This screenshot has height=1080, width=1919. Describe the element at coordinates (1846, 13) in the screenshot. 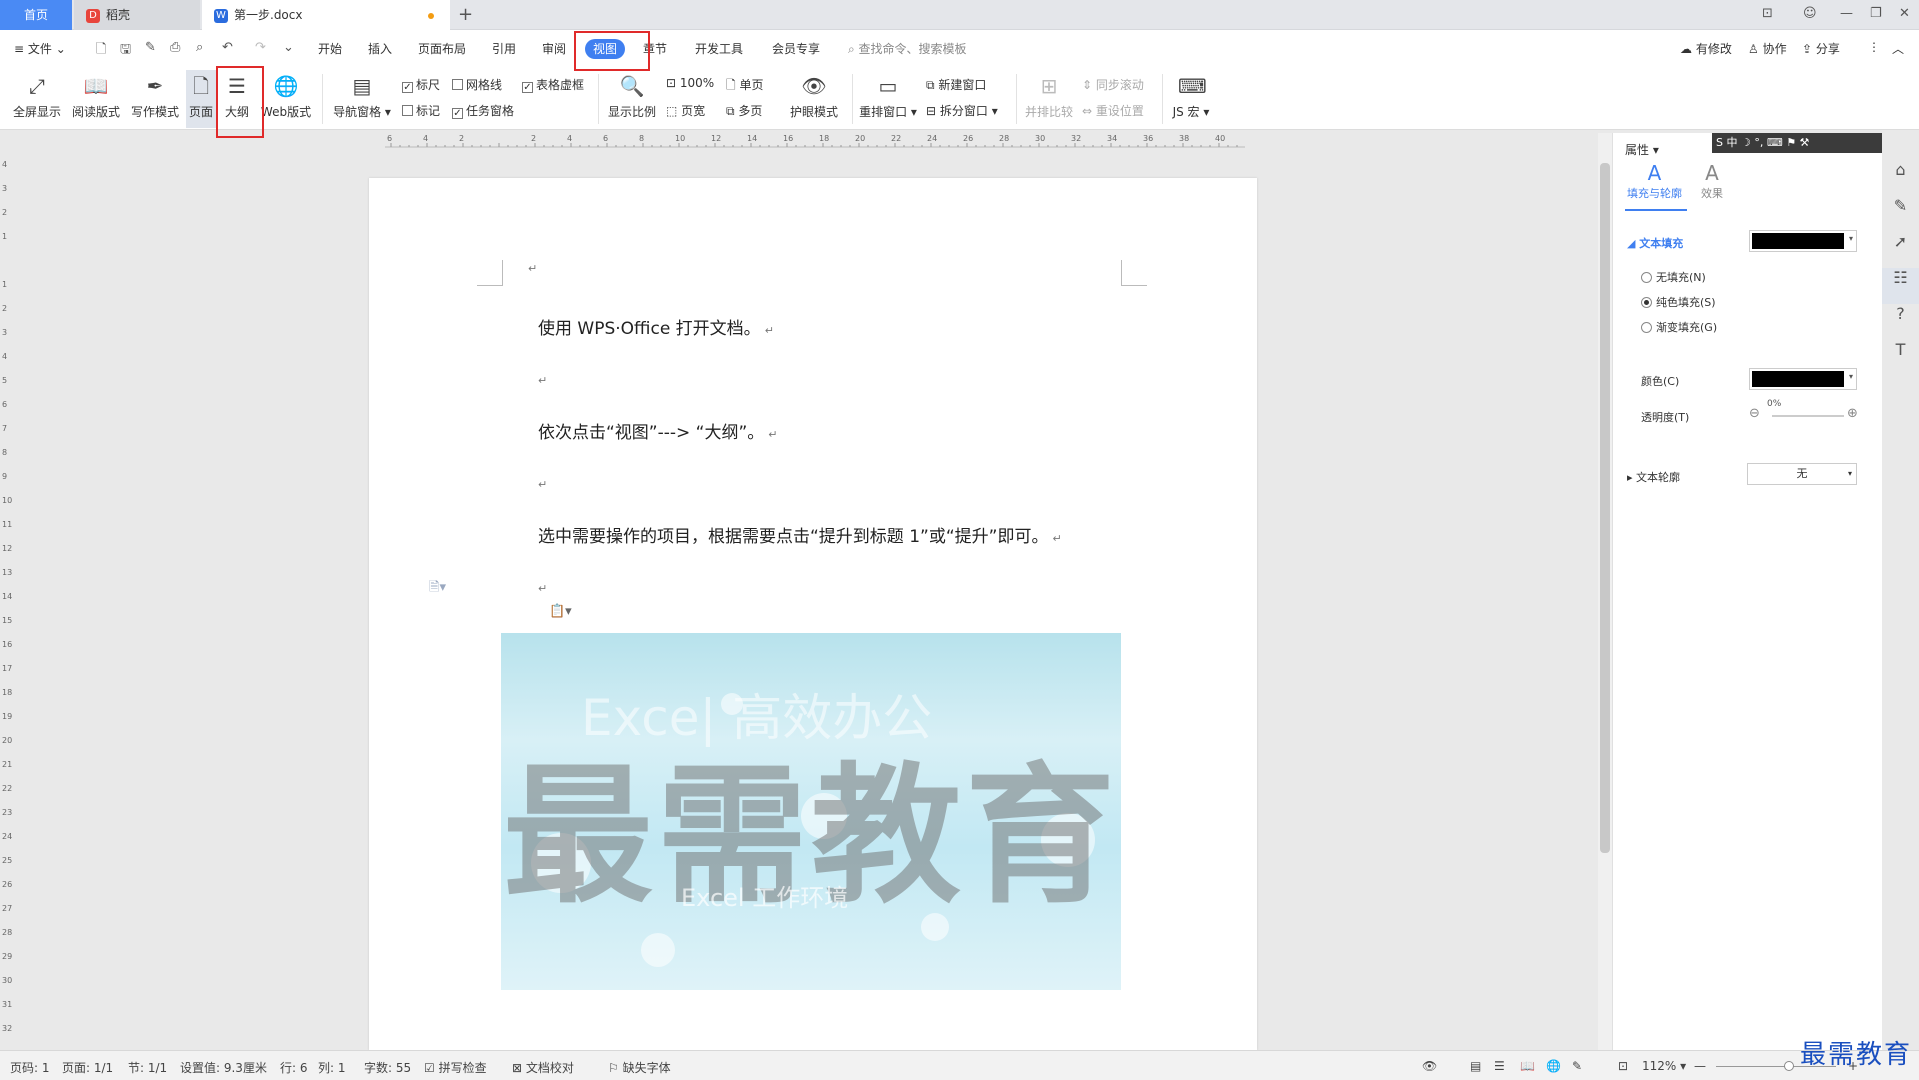

I see `minimize-button: —` at that location.